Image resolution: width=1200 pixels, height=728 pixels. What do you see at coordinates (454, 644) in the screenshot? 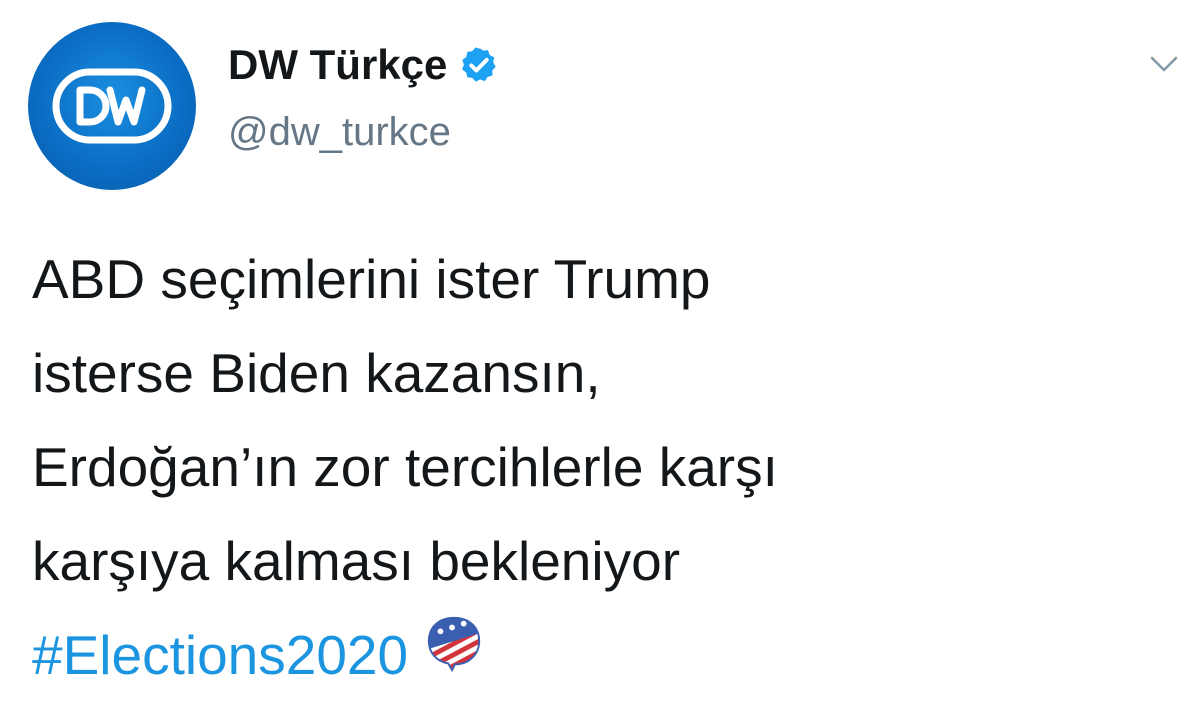
I see `us-election-hashflag-icon` at bounding box center [454, 644].